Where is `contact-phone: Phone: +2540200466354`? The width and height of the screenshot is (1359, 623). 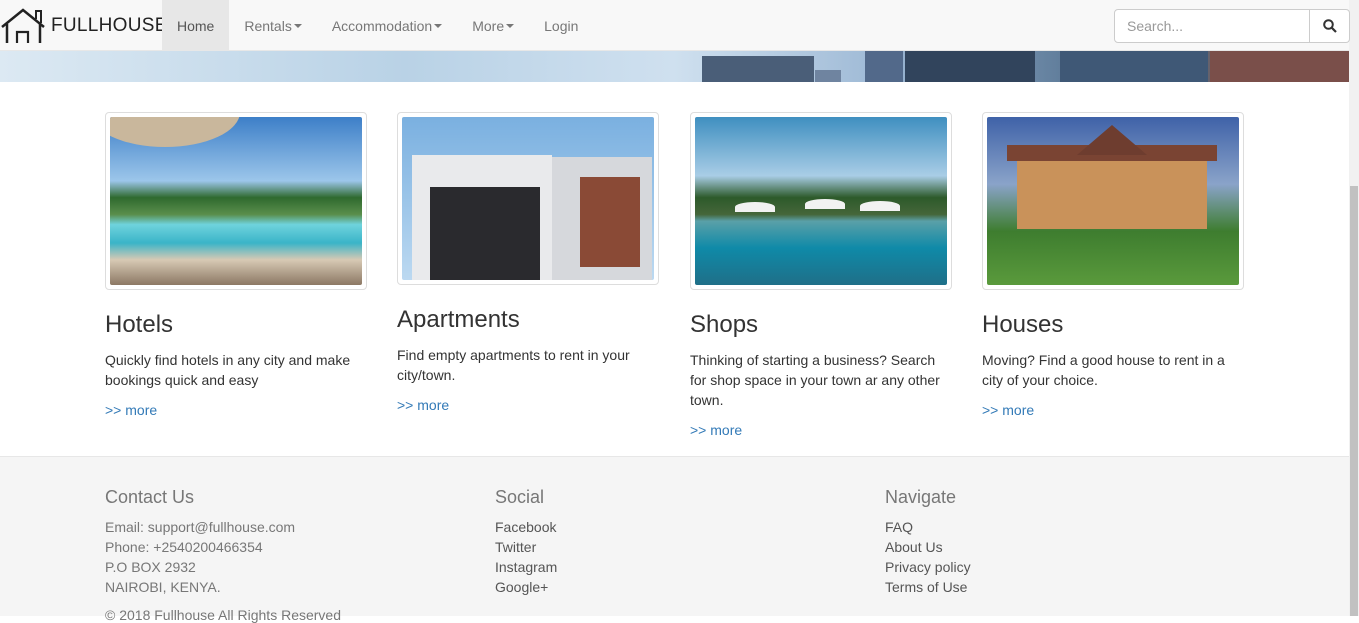 contact-phone: Phone: +2540200466354 is located at coordinates (184, 547).